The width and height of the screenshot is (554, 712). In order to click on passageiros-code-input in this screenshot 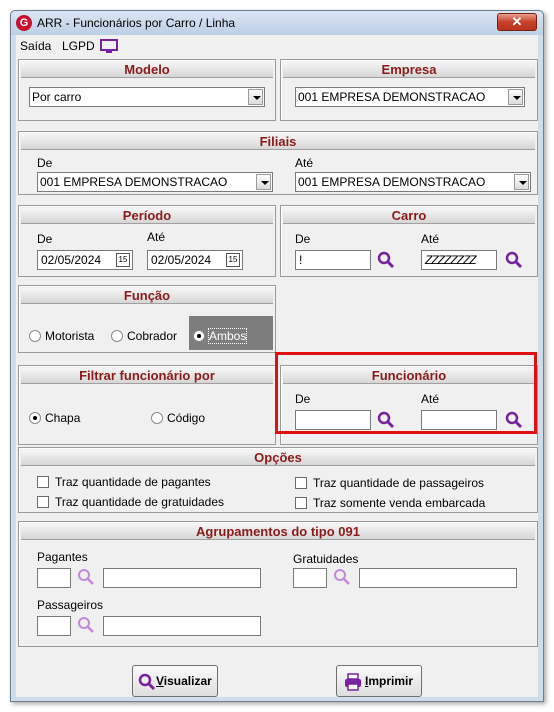, I will do `click(54, 626)`.